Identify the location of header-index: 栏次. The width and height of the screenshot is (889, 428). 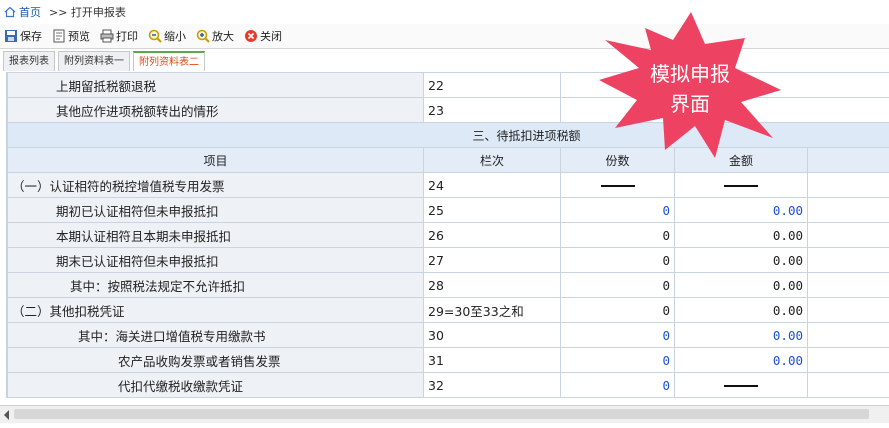
(492, 160).